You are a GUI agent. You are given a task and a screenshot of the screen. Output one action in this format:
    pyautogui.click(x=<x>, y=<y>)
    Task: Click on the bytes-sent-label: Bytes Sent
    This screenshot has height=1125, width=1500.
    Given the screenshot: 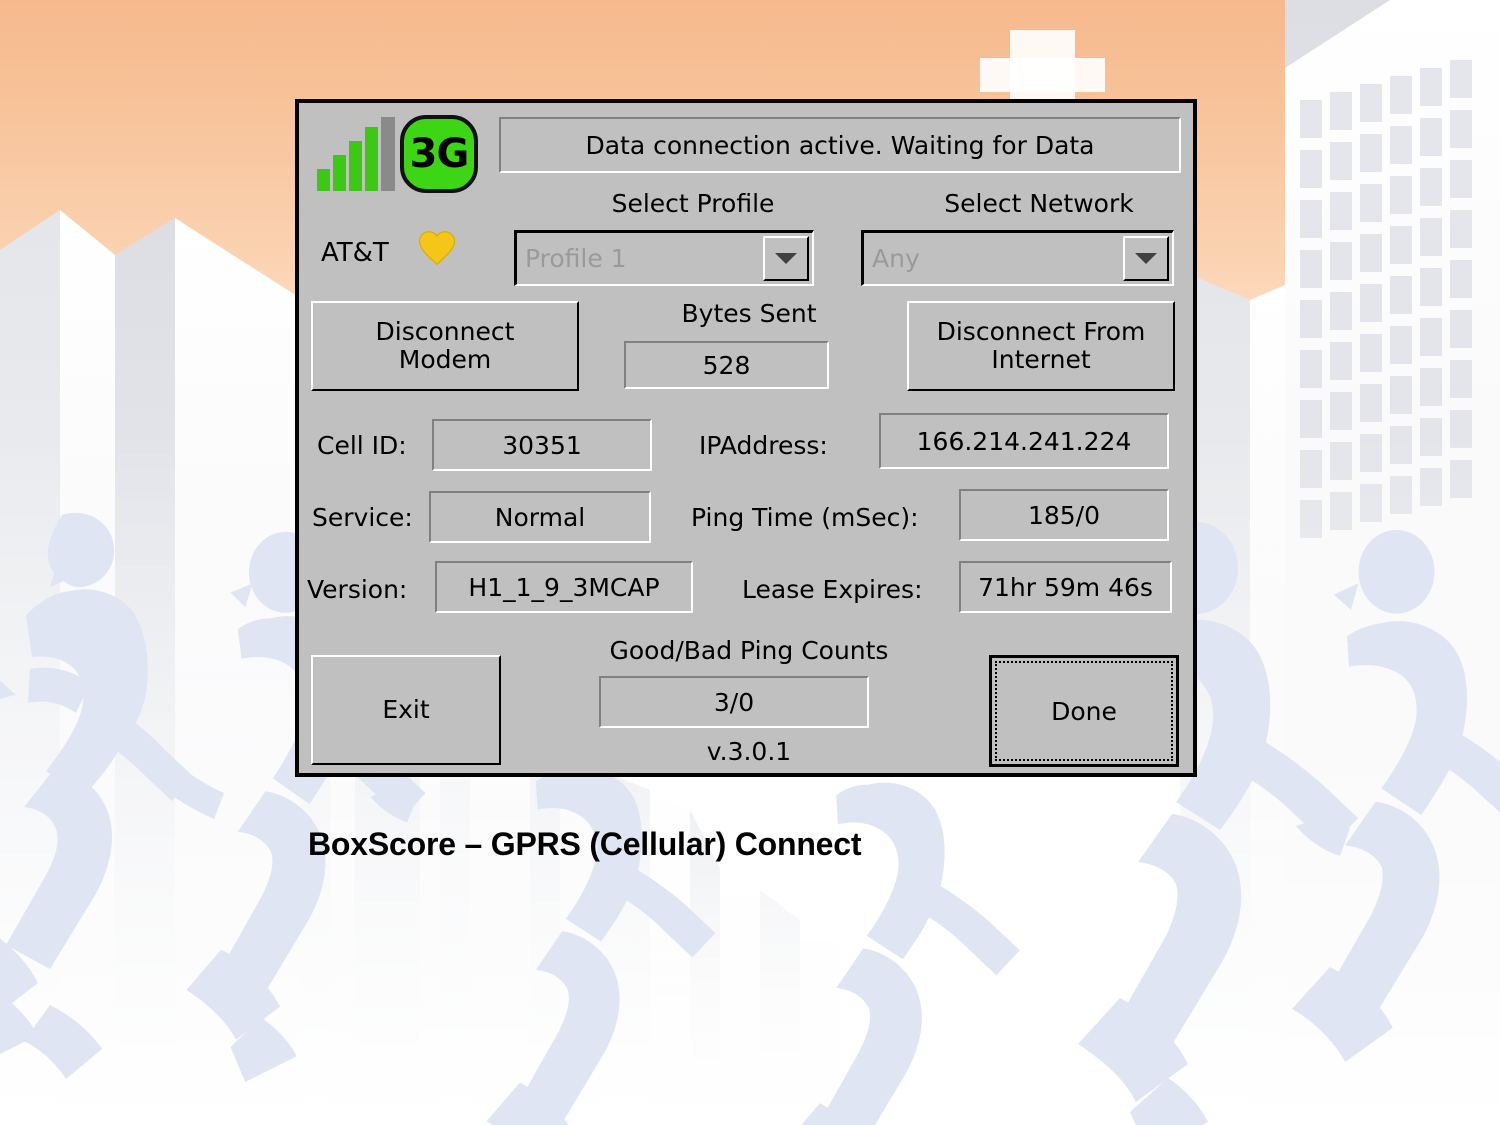 What is the action you would take?
    pyautogui.click(x=749, y=313)
    